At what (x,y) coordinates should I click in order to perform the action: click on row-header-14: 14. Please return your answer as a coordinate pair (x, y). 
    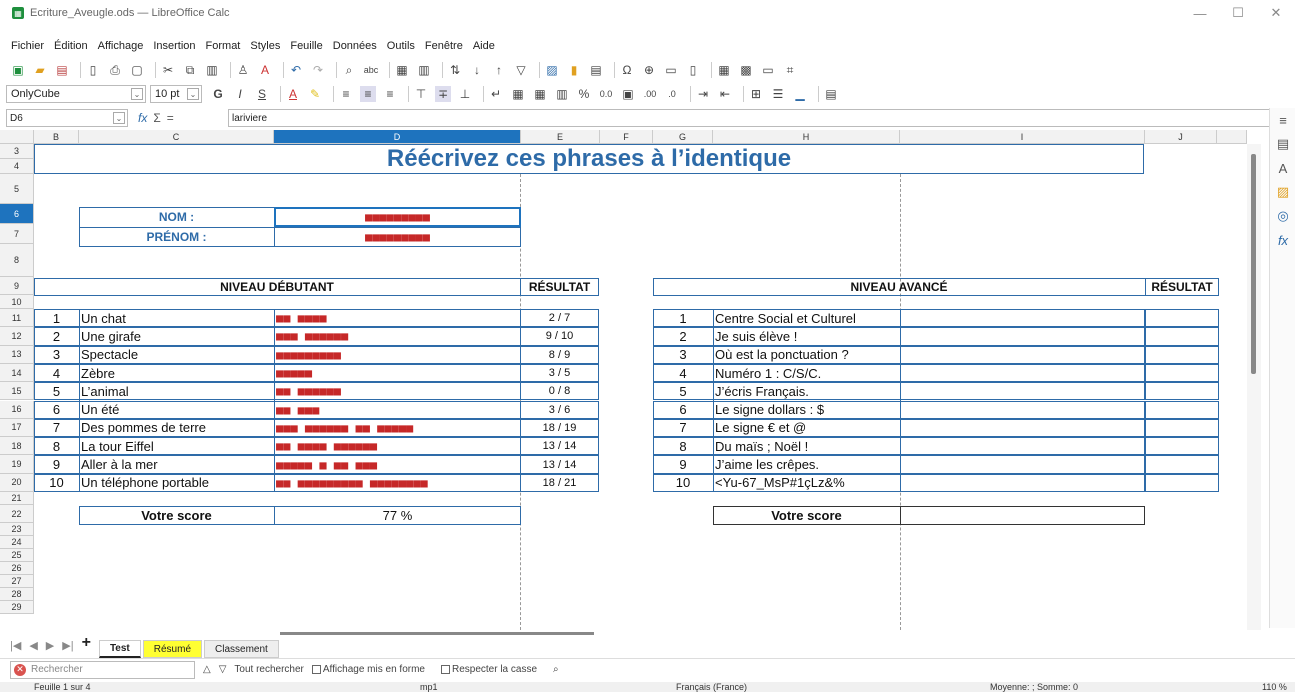
    Looking at the image, I should click on (17, 373).